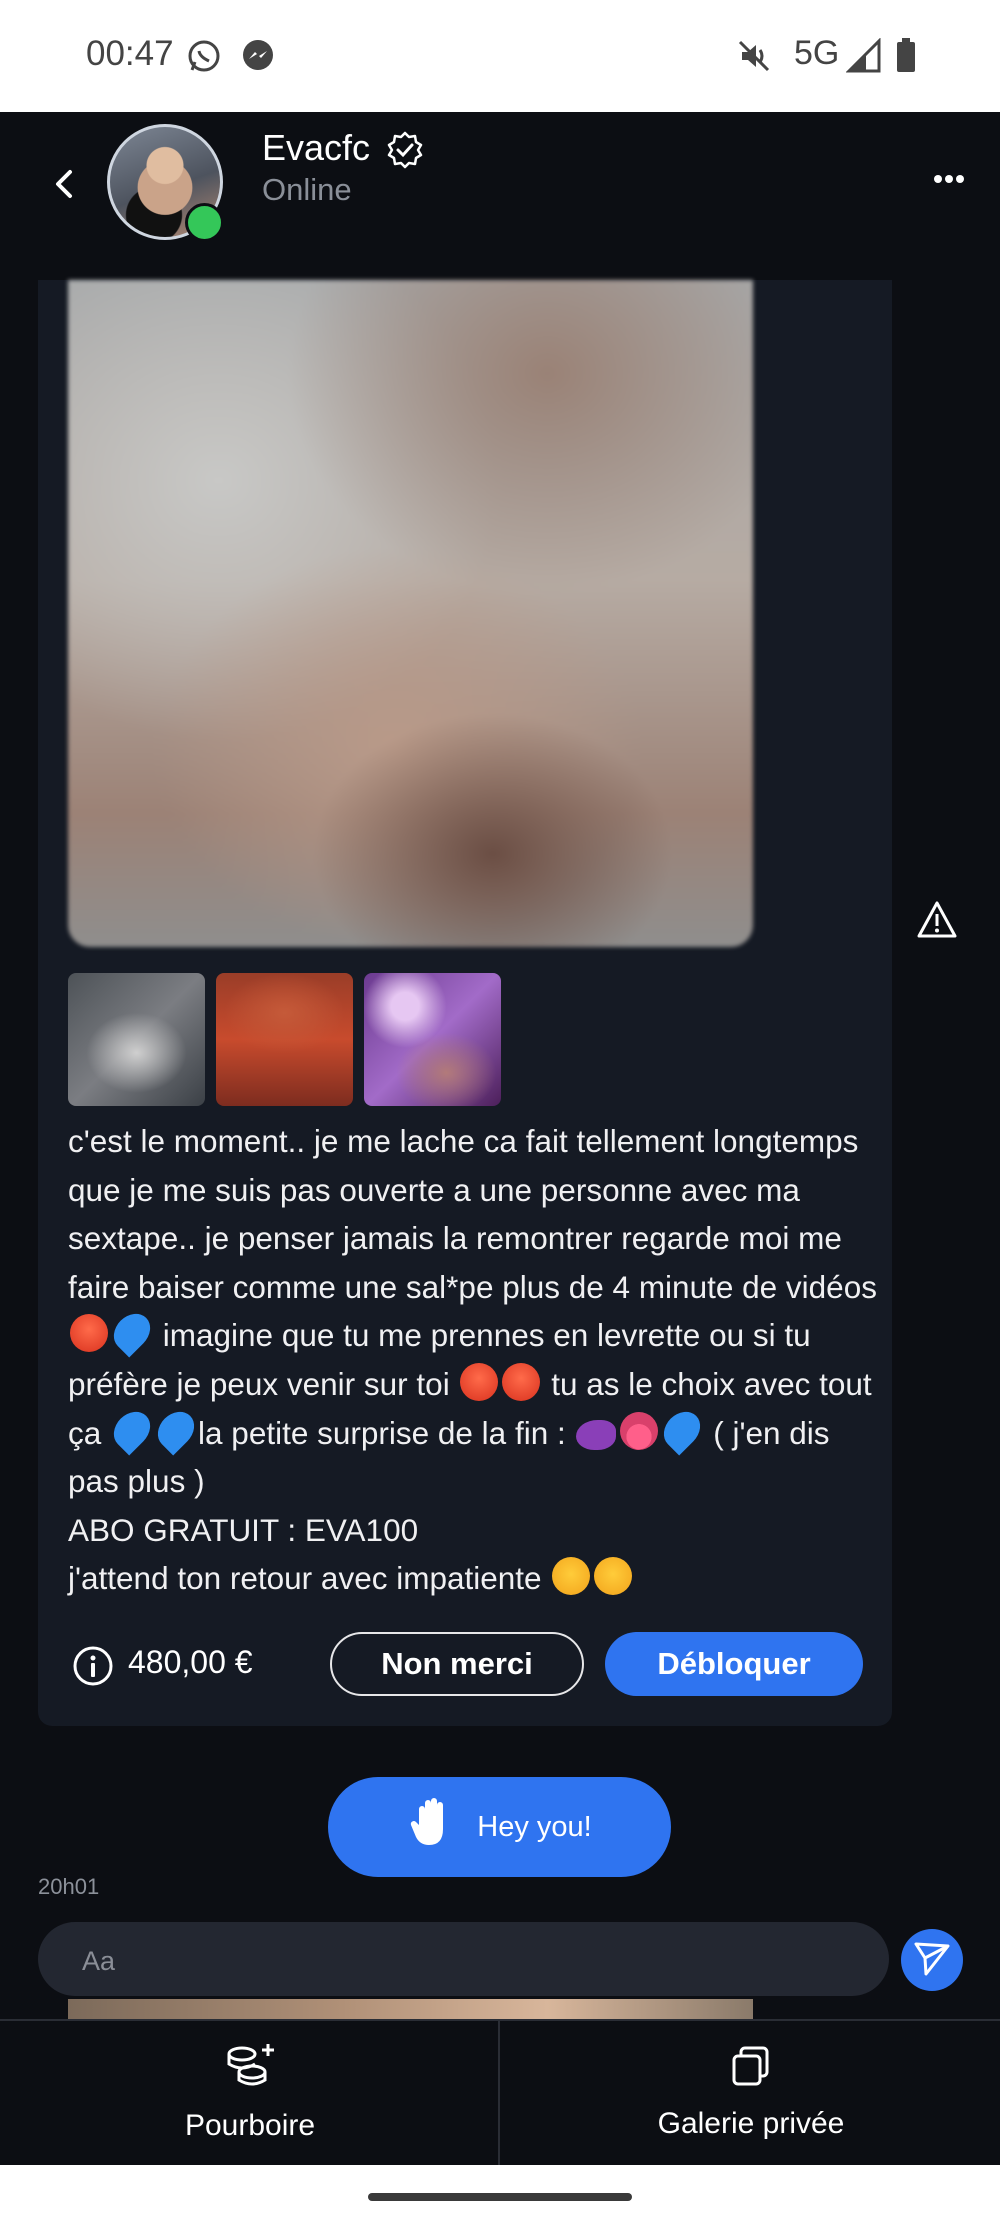 The width and height of the screenshot is (1000, 2223). Describe the element at coordinates (432, 1961) in the screenshot. I see `message-input` at that location.